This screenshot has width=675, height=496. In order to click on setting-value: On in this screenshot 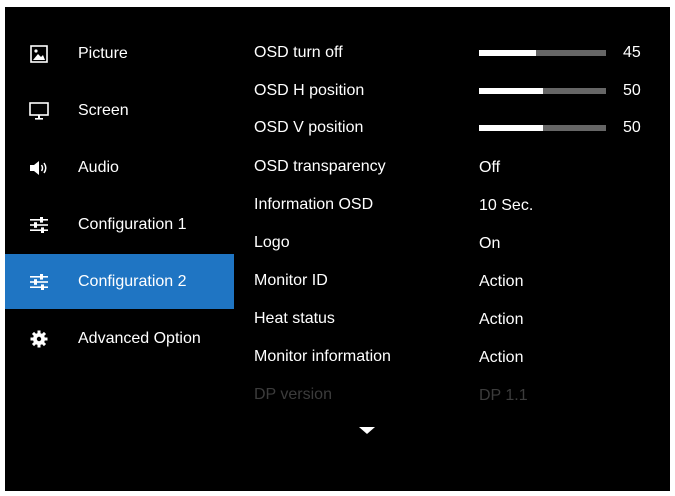, I will do `click(490, 243)`.